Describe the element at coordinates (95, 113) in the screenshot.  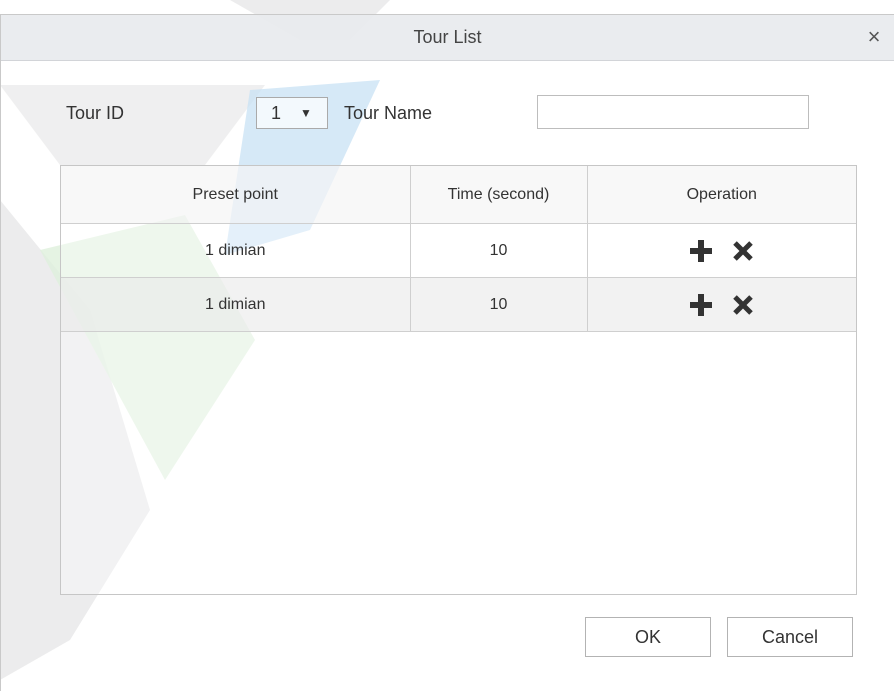
I see `tour-id-label: Tour ID` at that location.